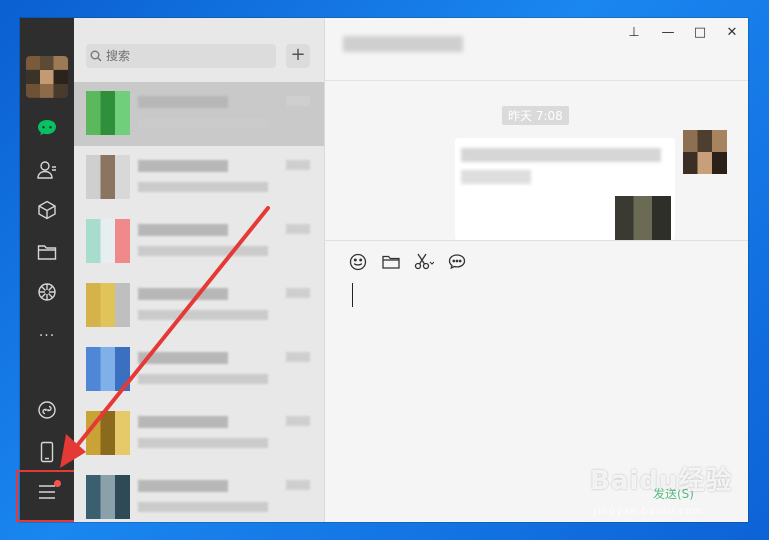 The image size is (769, 540). I want to click on header-divider, so click(536, 80).